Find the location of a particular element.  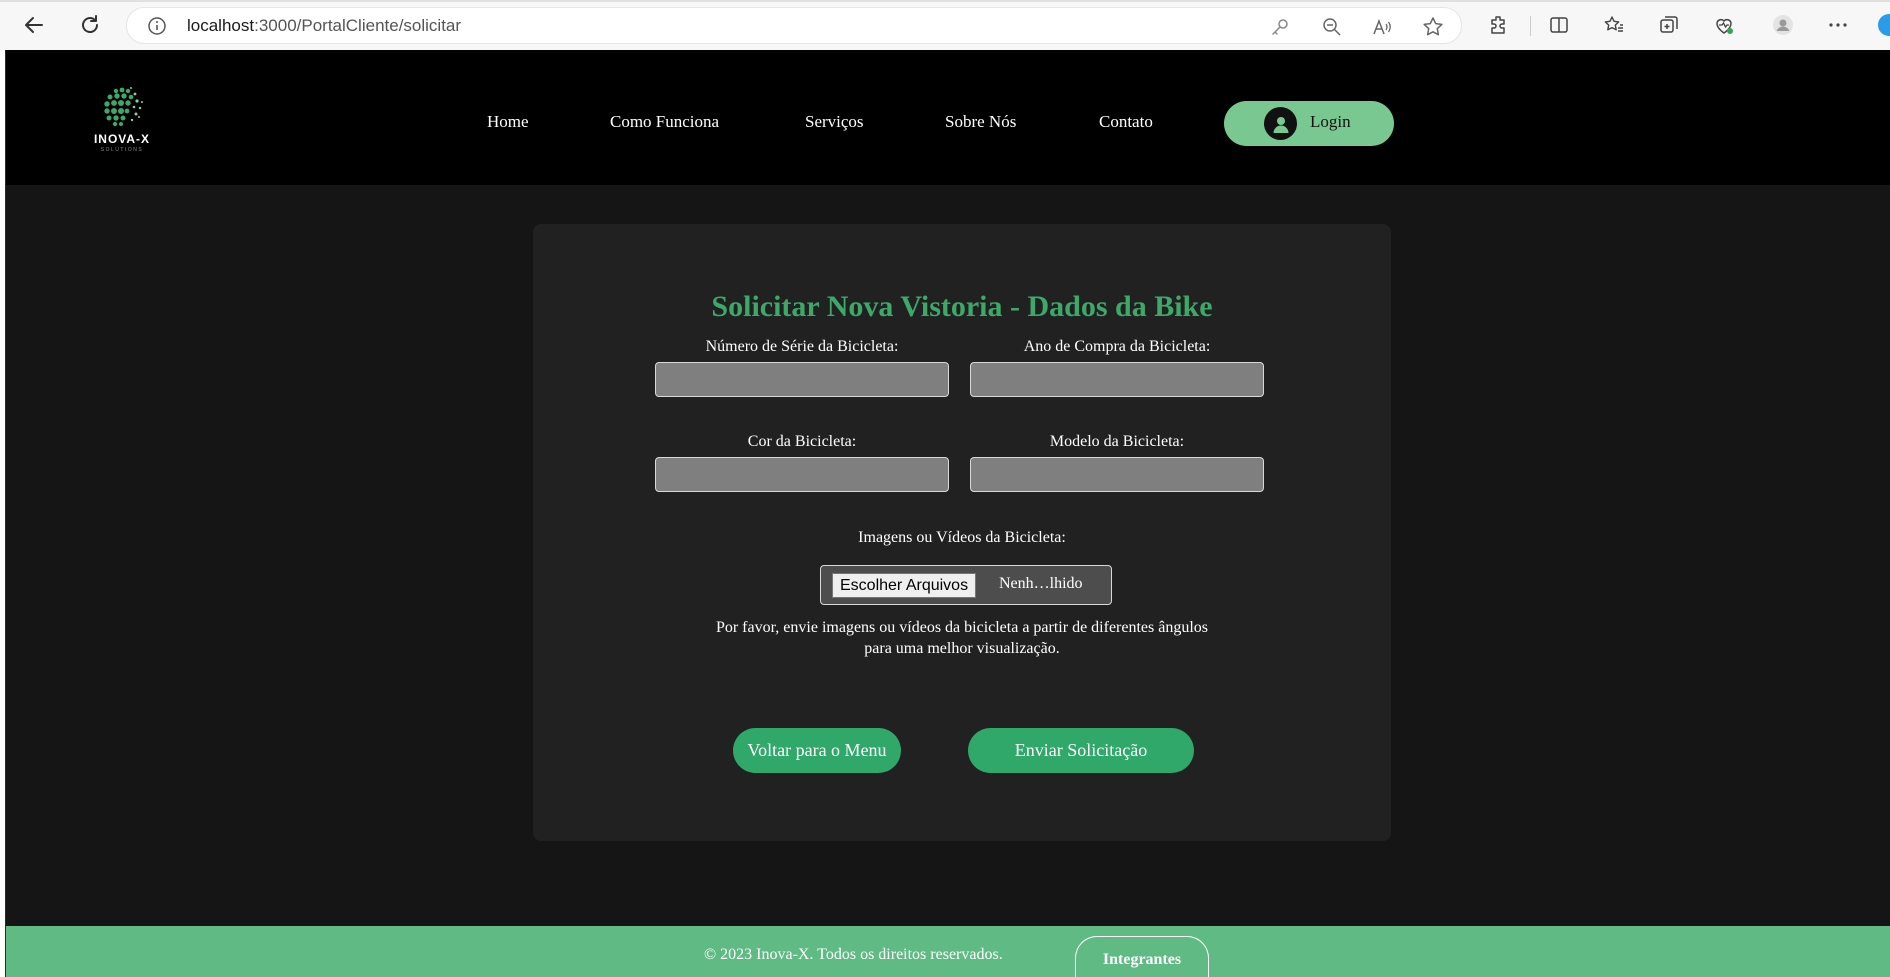

logo-text: INOVA-X is located at coordinates (122, 139).